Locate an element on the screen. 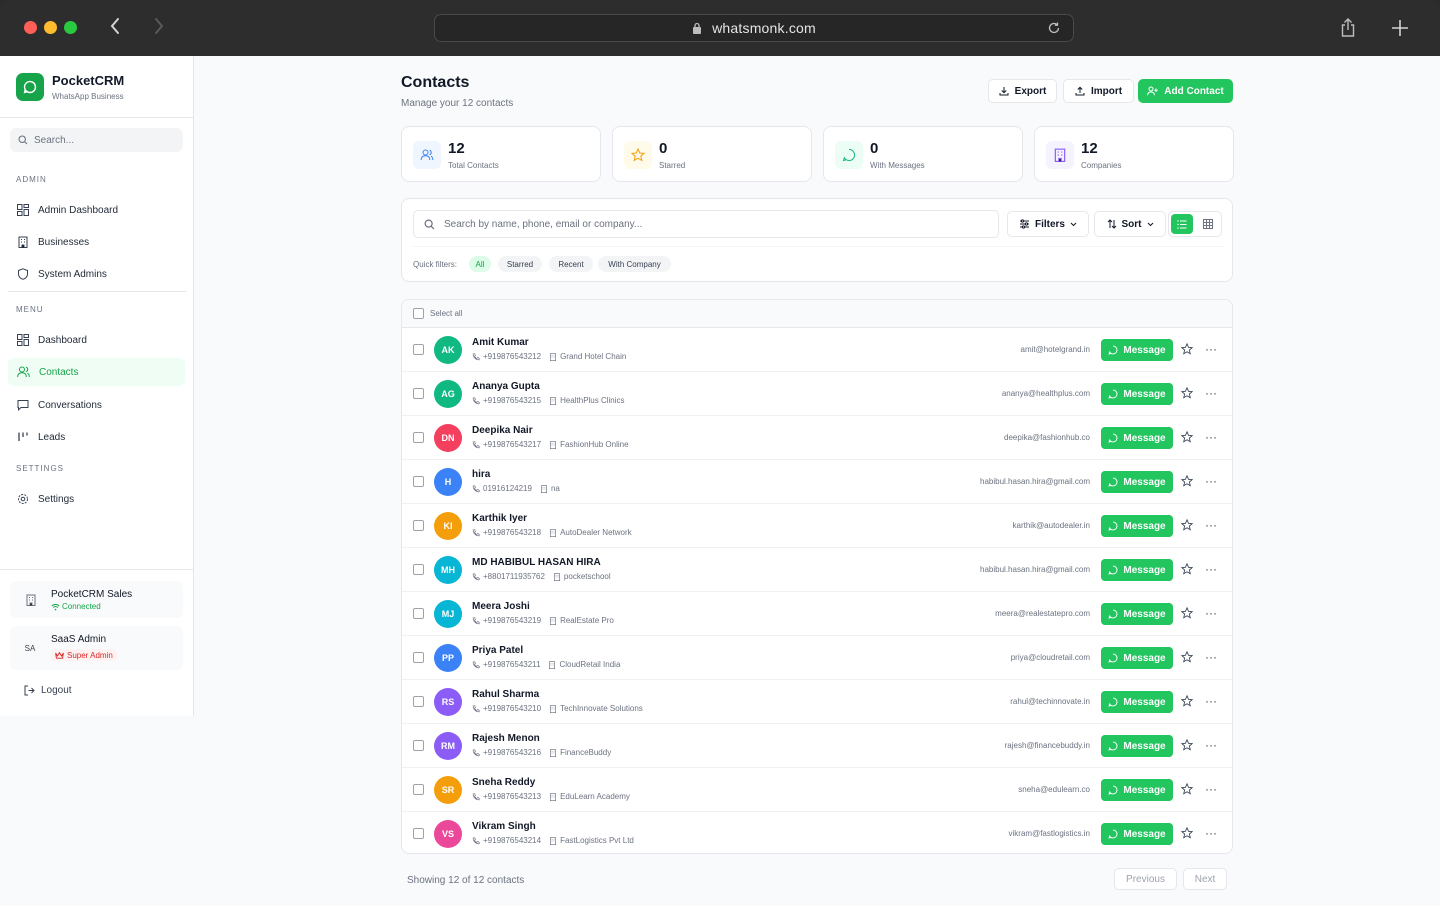 The width and height of the screenshot is (1440, 906). filters-button: Filters is located at coordinates (1048, 224).